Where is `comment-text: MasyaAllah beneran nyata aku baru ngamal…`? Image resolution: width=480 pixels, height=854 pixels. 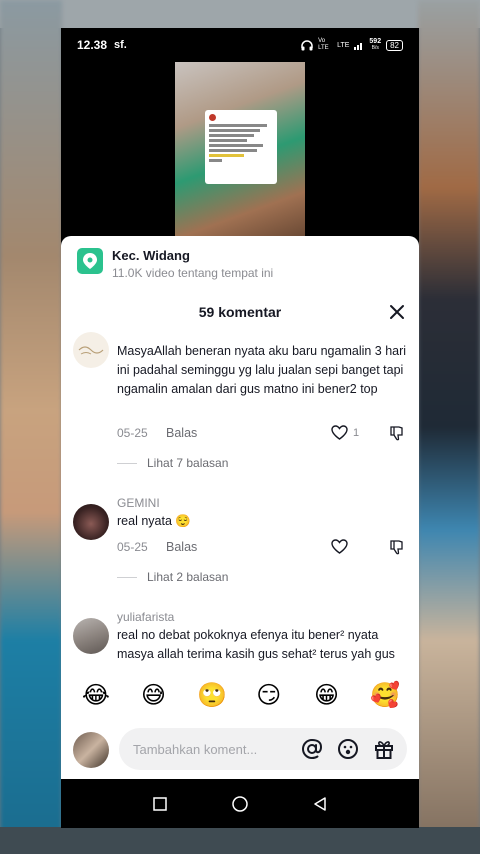
comment-text: MasyaAllah beneran nyata aku baru ngamal… is located at coordinates (262, 370).